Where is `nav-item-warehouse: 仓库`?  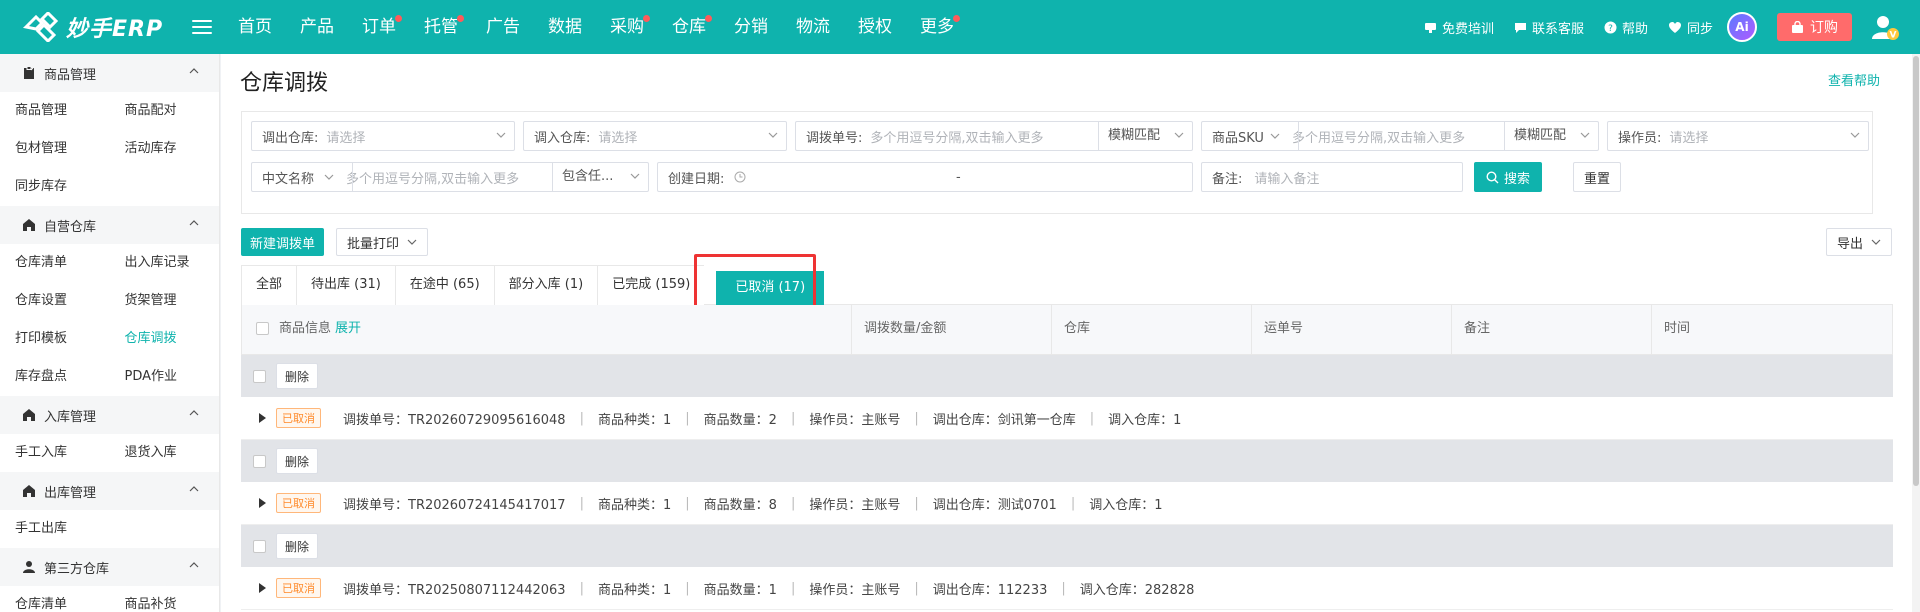 nav-item-warehouse: 仓库 is located at coordinates (689, 27).